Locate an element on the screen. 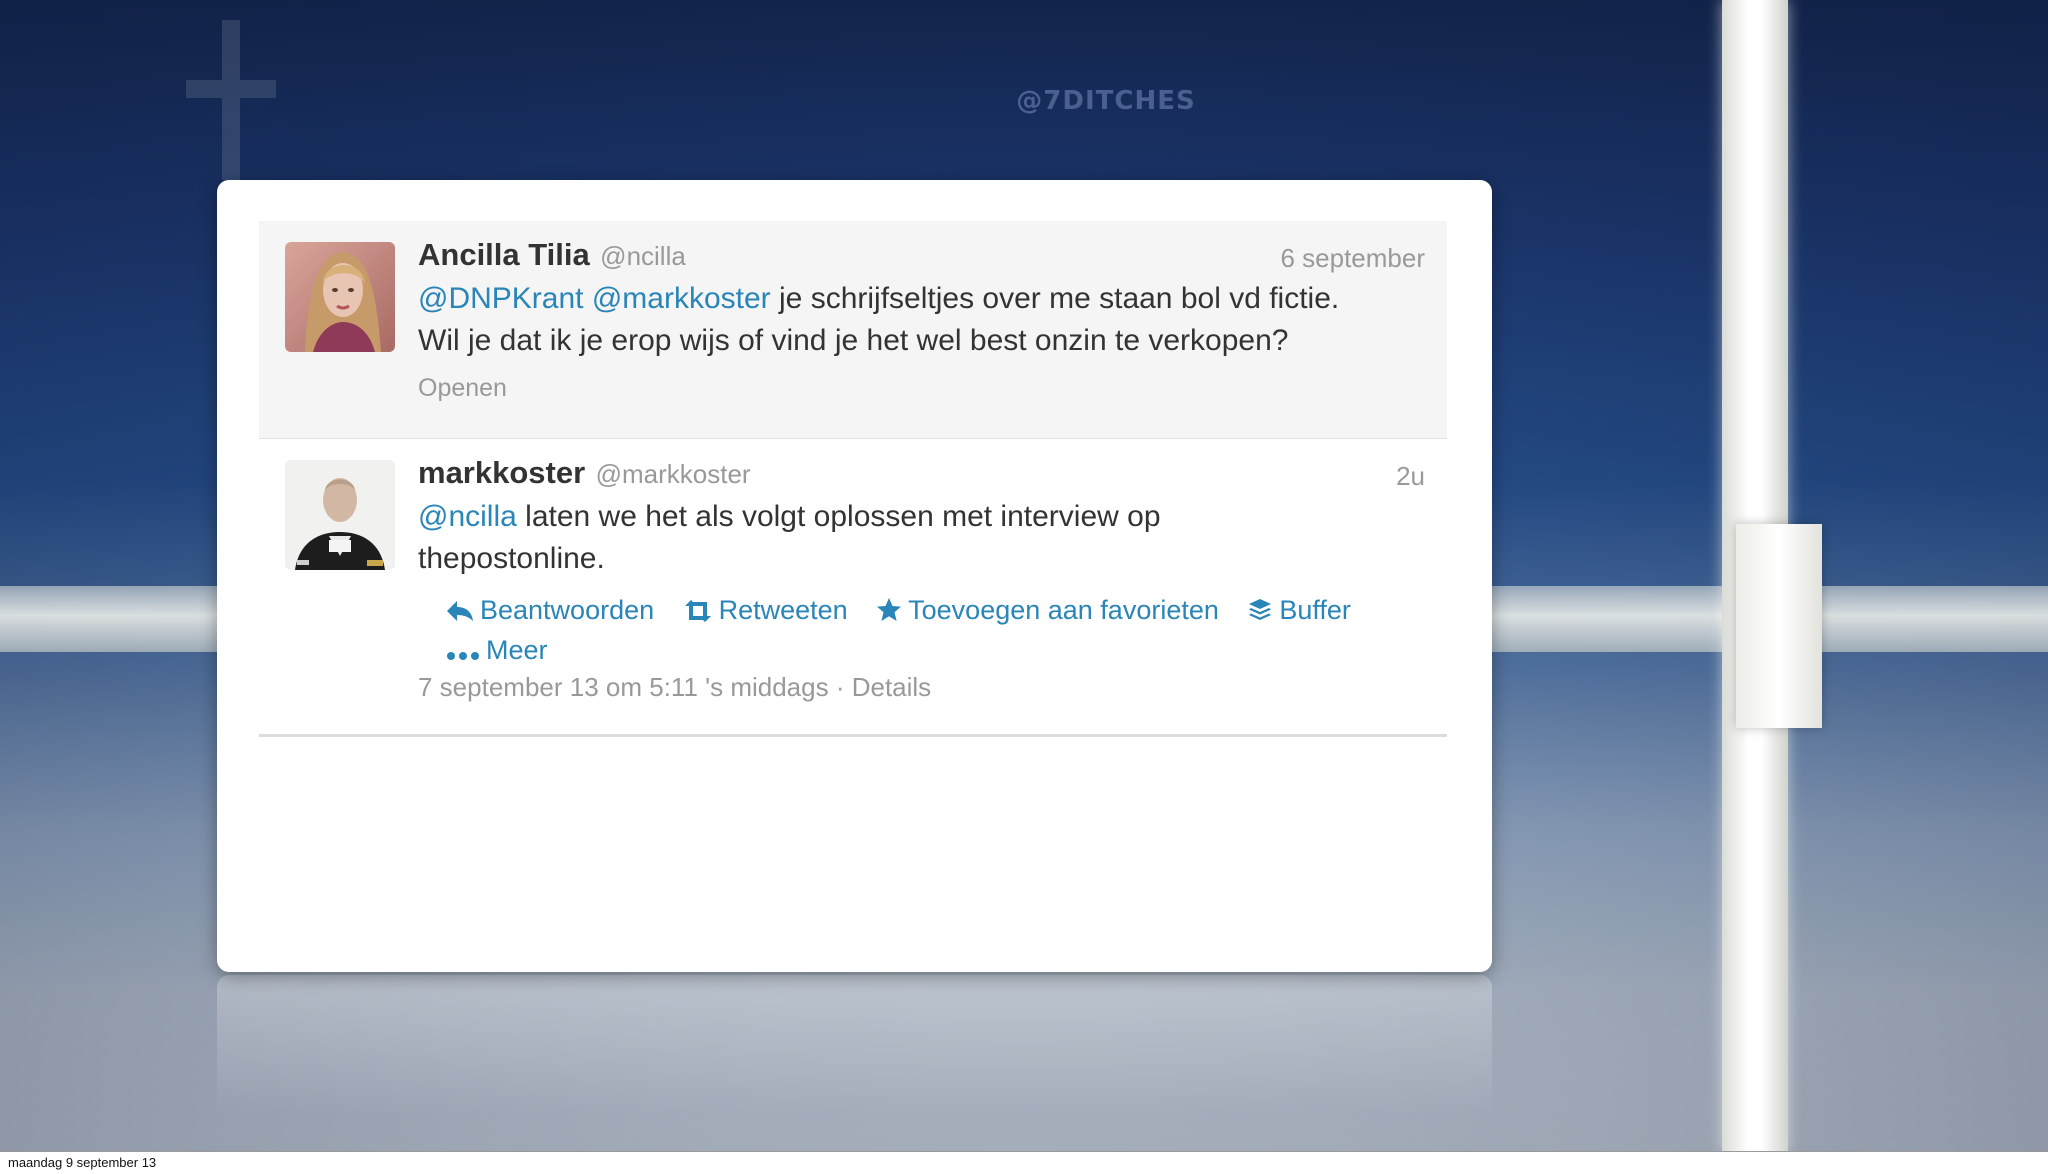 Image resolution: width=2048 pixels, height=1174 pixels. favorite-button: Toevoegen aan favorieten is located at coordinates (1047, 610).